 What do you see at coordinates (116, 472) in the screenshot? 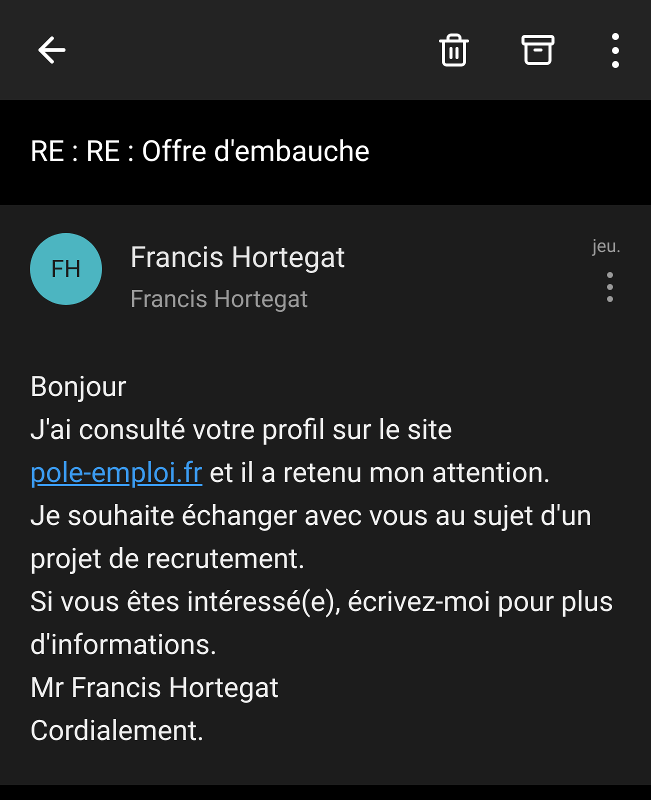
I see `website-link: pole-emploi.fr` at bounding box center [116, 472].